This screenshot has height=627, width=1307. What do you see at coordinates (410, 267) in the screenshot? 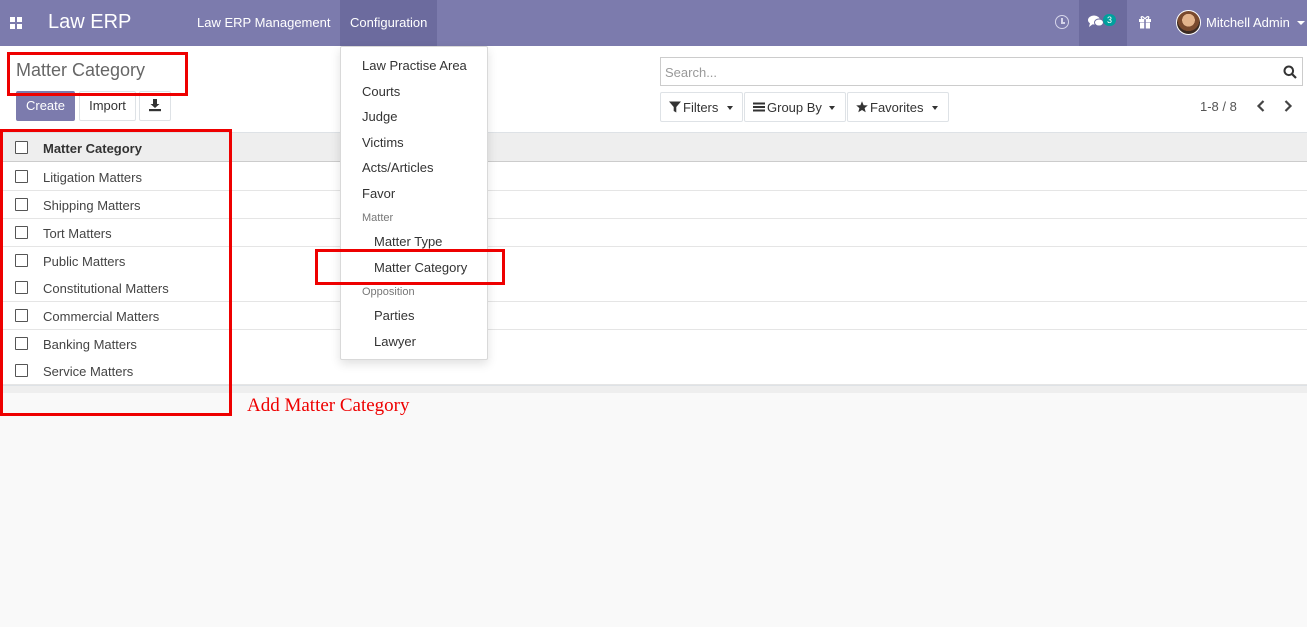
I see `highlight-menu-item` at bounding box center [410, 267].